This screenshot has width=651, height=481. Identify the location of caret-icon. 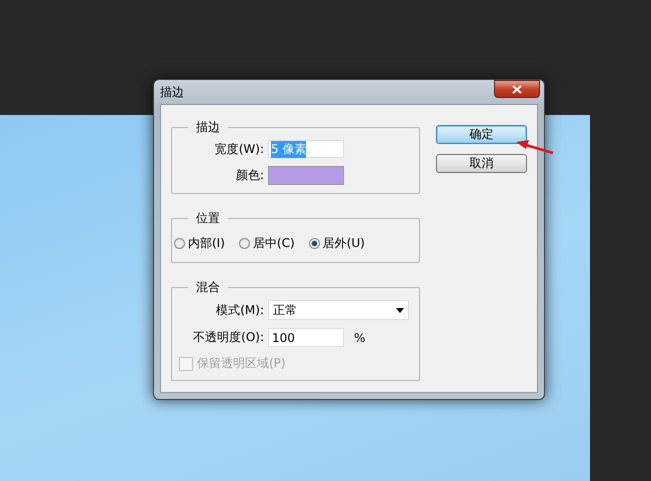
(400, 310).